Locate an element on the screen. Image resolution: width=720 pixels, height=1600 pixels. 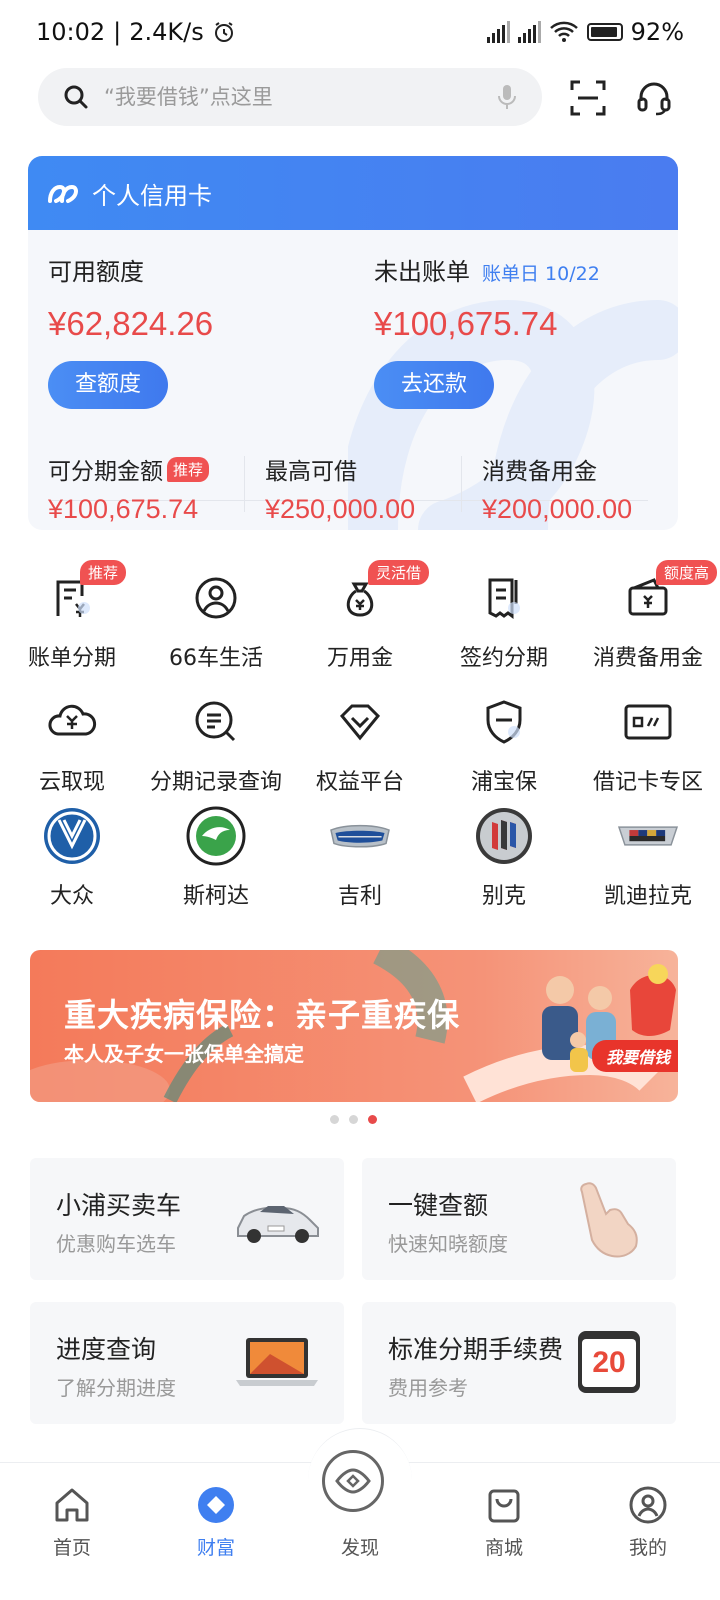
credit-card-header: 个人信用卡 is located at coordinates (353, 193).